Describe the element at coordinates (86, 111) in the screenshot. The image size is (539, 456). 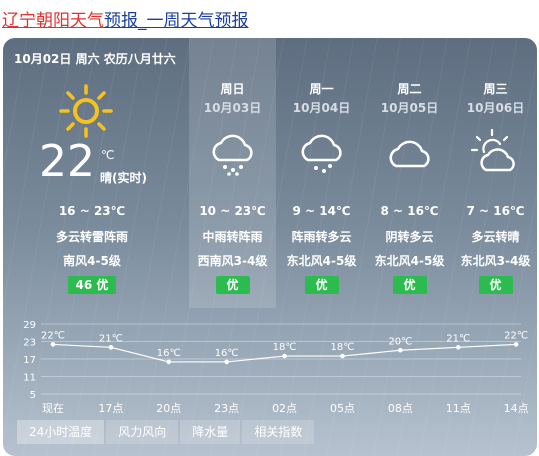
I see `sun-icon` at that location.